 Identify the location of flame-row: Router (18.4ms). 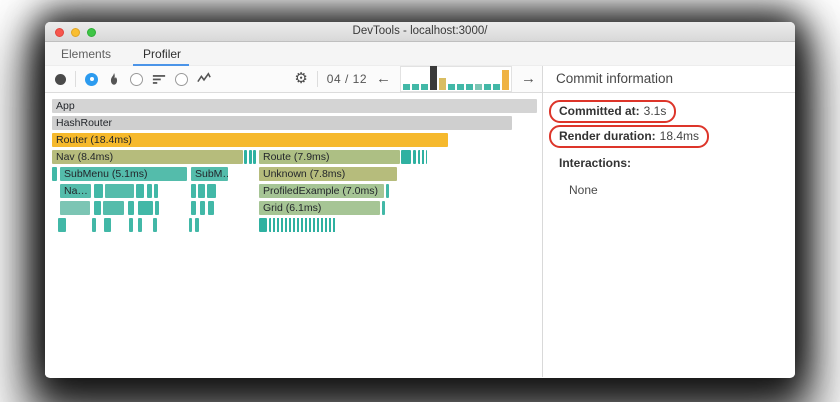
(297, 140).